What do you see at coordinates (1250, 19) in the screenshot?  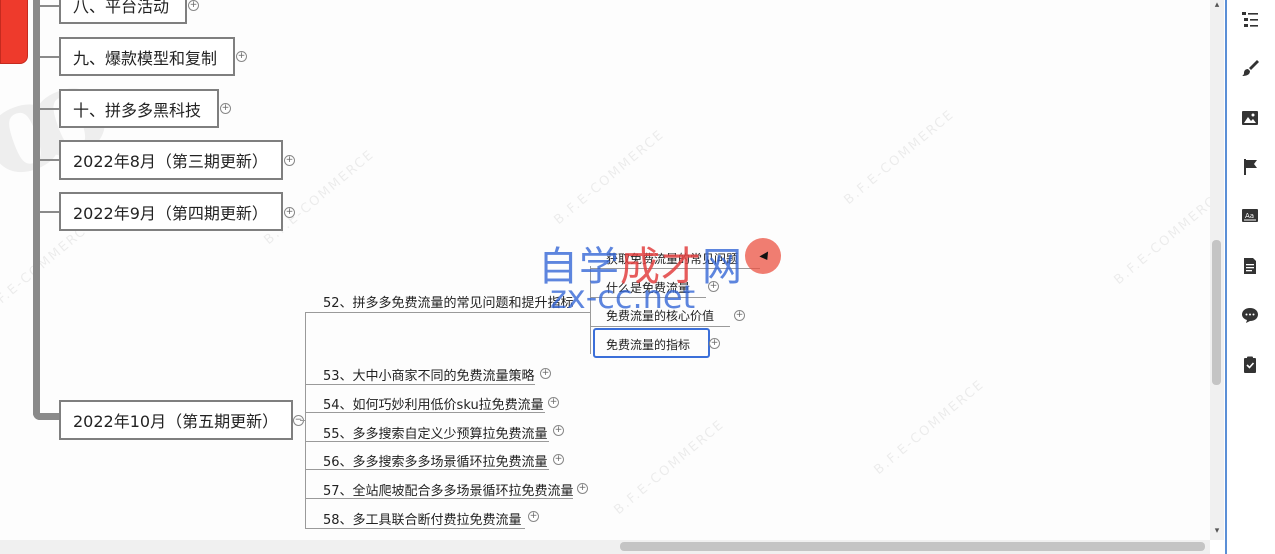 I see `outline-icon` at bounding box center [1250, 19].